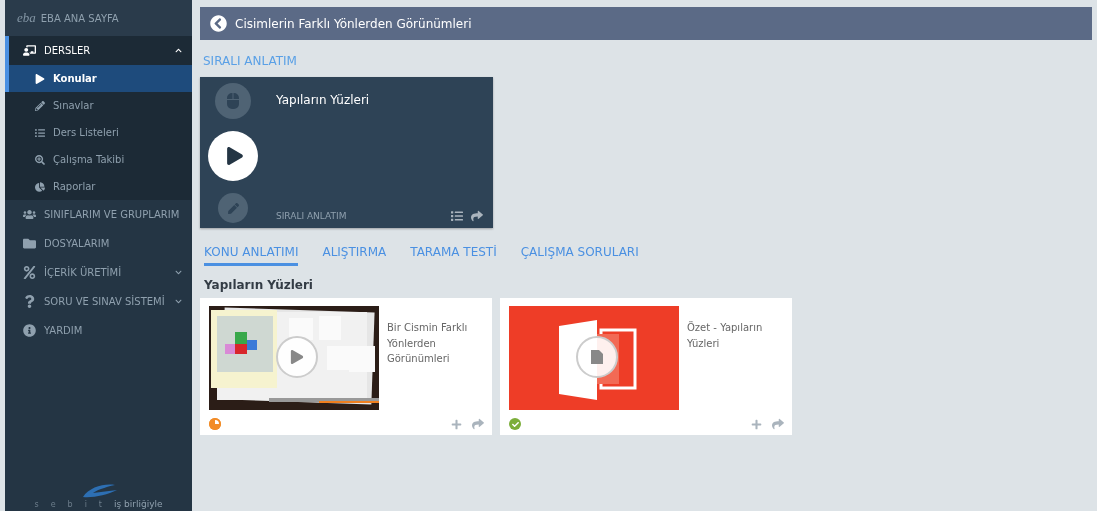 The height and width of the screenshot is (511, 1097). Describe the element at coordinates (26, 18) in the screenshot. I see `eba-logo: eba` at that location.